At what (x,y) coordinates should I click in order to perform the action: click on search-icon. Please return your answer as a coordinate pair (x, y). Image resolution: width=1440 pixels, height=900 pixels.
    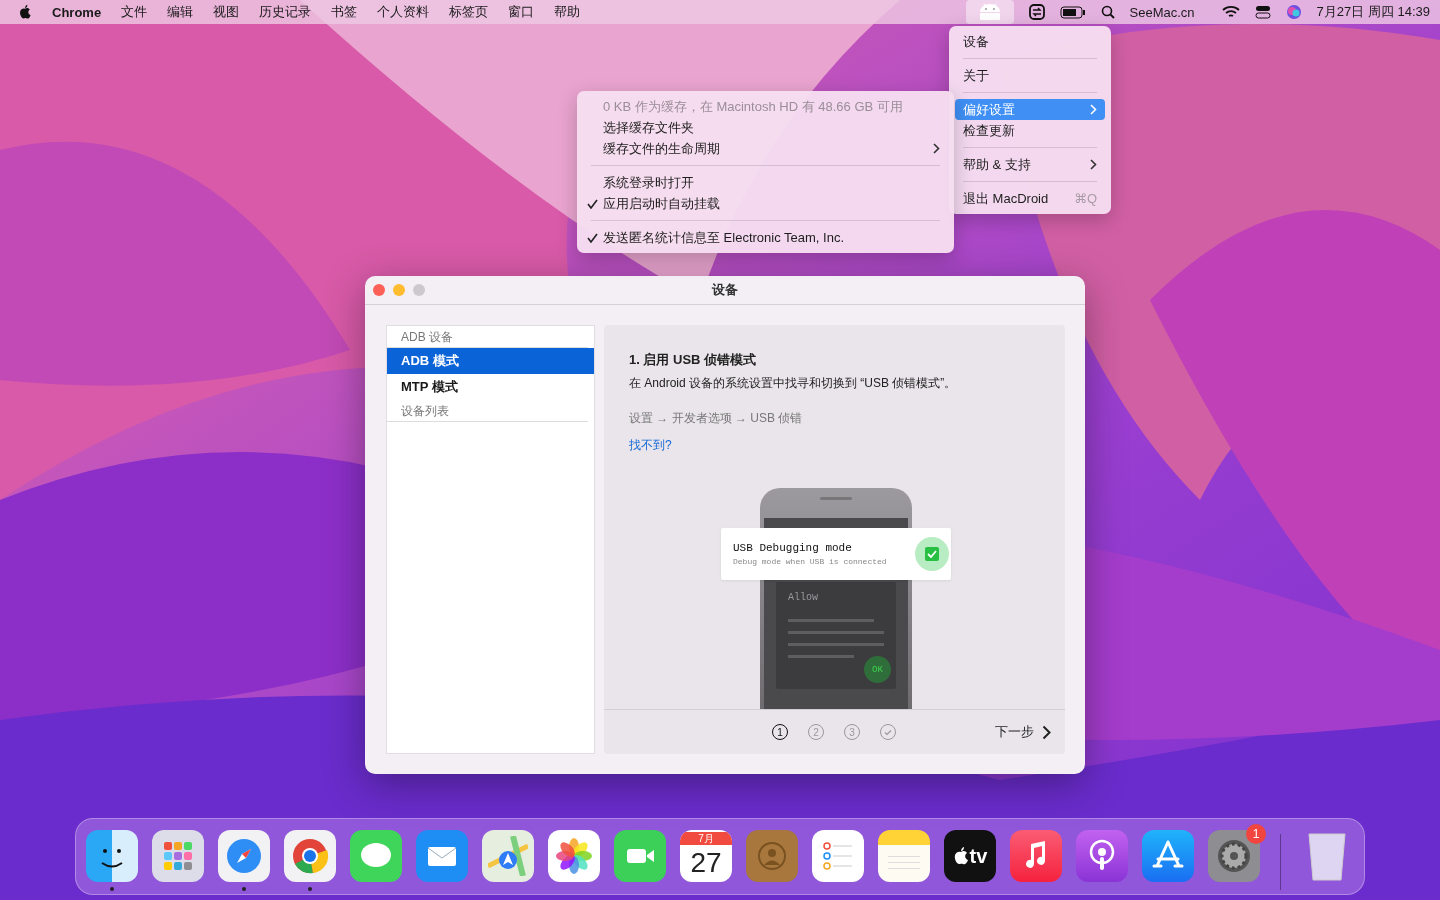
    Looking at the image, I should click on (1107, 12).